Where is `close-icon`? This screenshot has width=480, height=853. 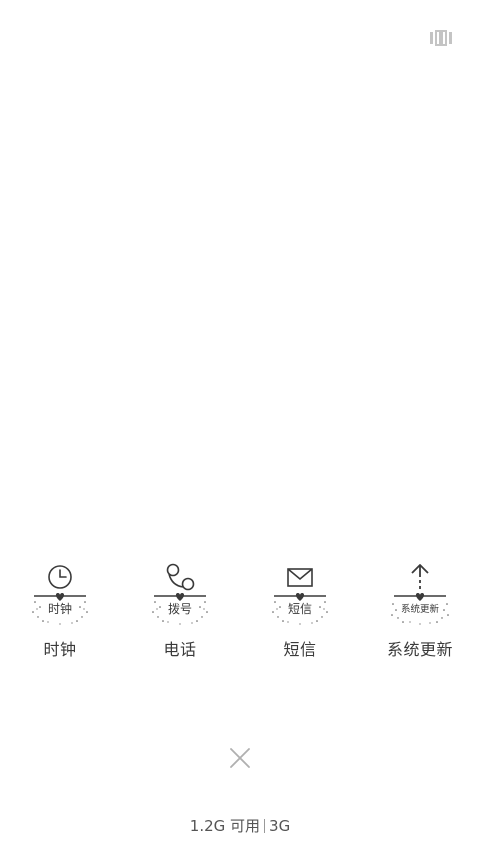
close-icon is located at coordinates (240, 758).